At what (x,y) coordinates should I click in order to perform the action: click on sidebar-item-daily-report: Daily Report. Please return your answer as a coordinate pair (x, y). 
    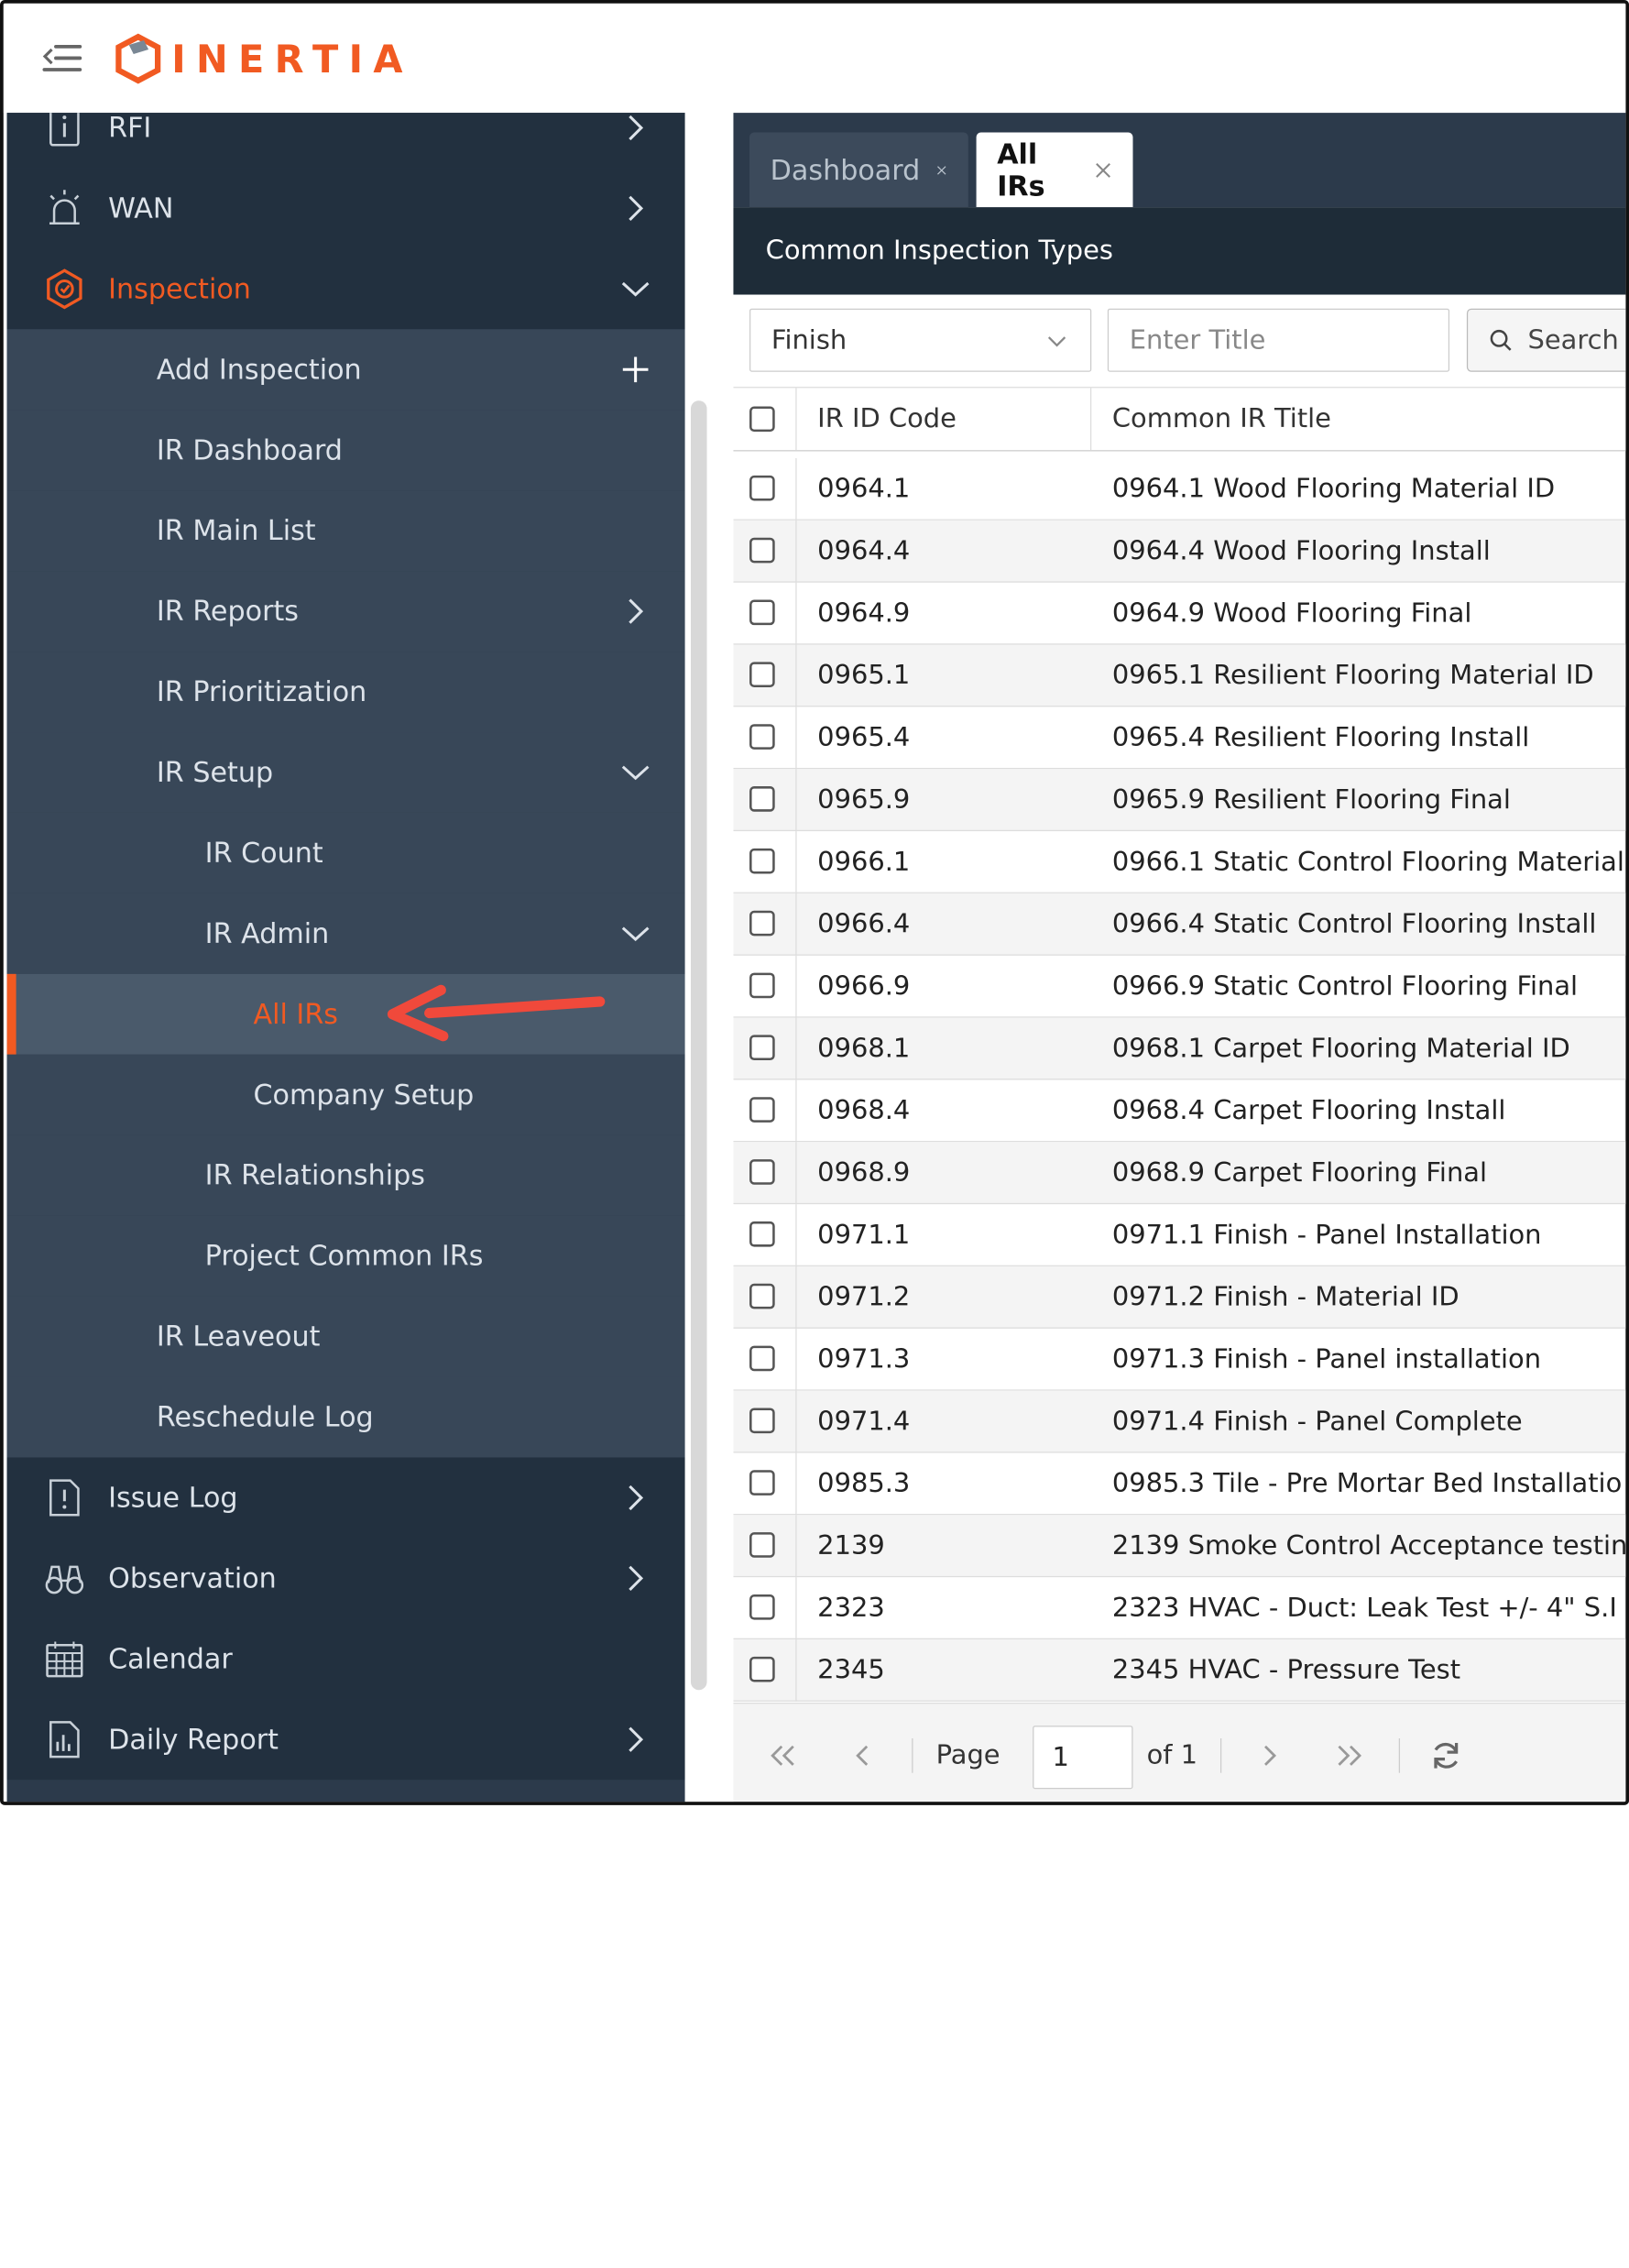
    Looking at the image, I should click on (346, 1739).